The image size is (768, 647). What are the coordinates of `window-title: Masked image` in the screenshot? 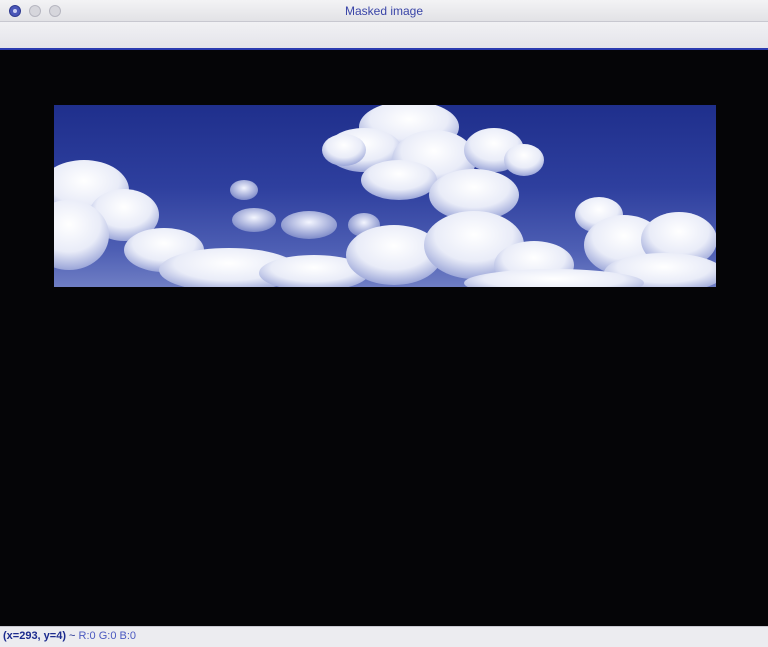 It's located at (384, 11).